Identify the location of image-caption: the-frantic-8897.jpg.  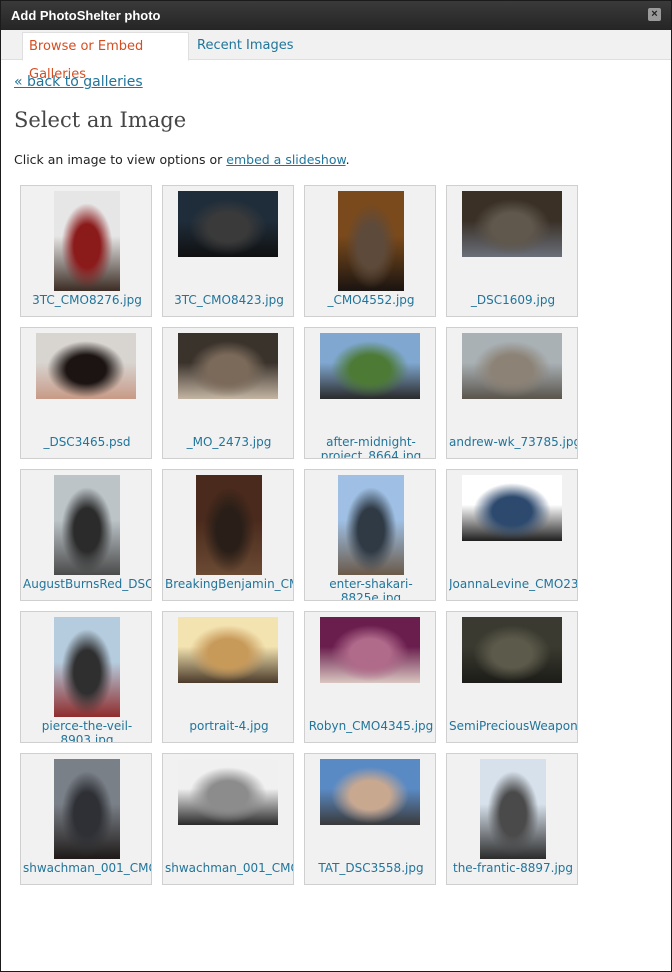
(513, 872).